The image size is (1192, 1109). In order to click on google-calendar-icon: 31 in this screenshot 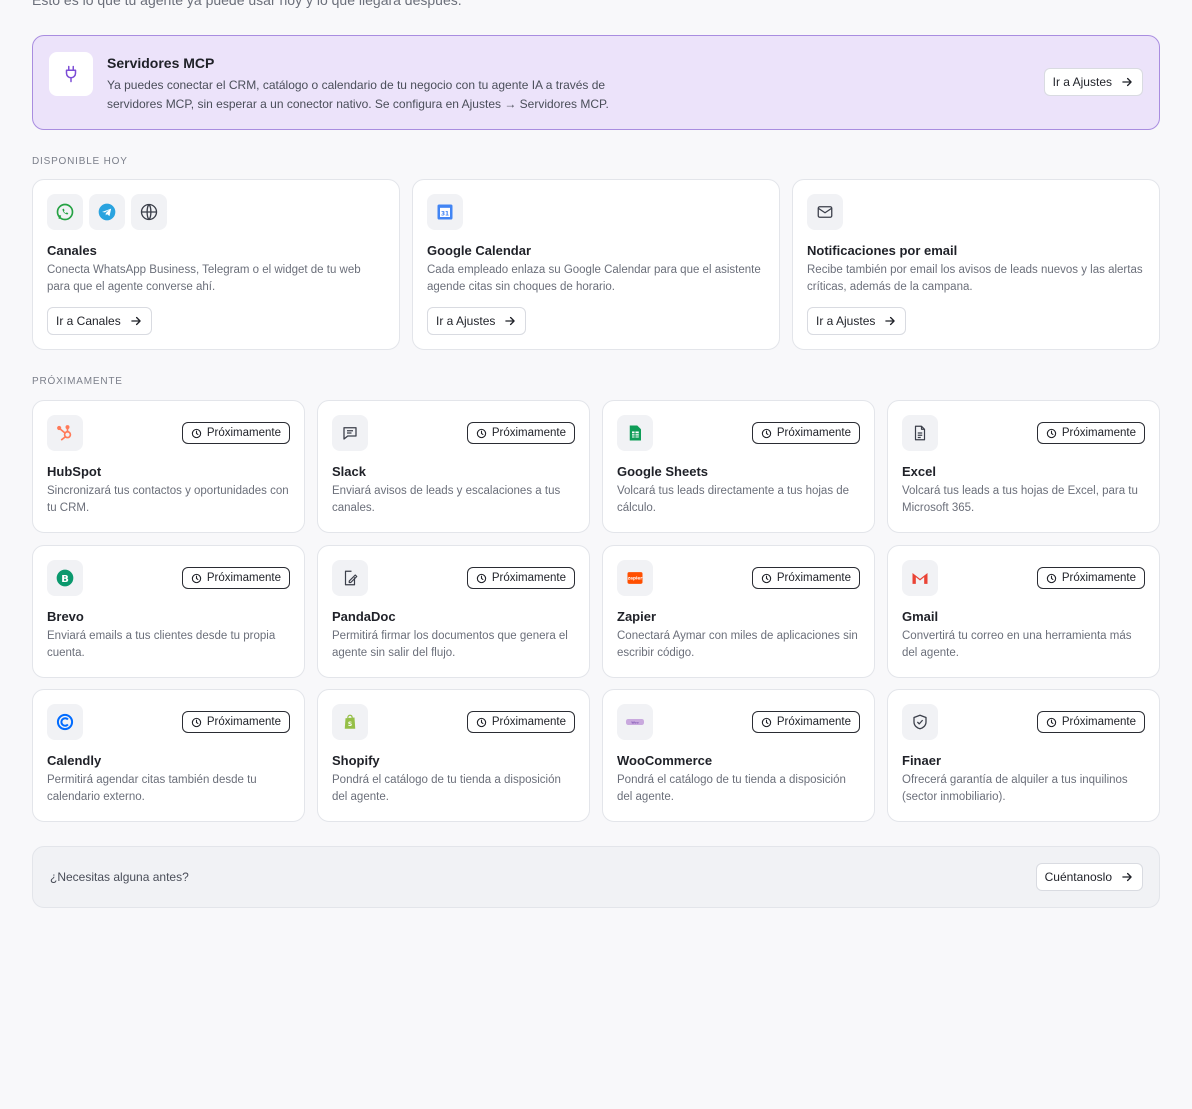, I will do `click(445, 212)`.